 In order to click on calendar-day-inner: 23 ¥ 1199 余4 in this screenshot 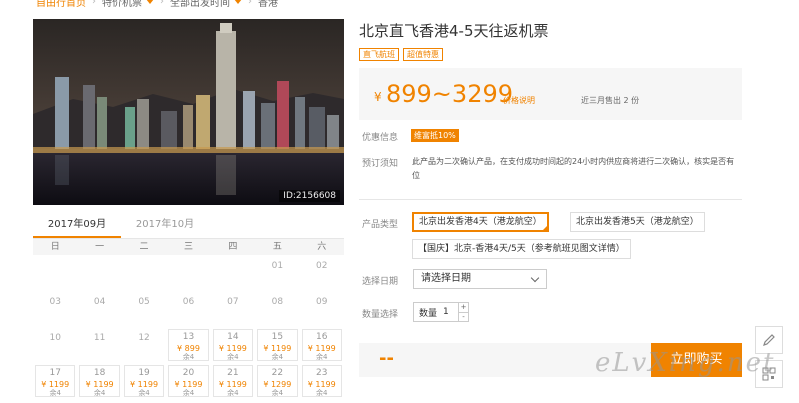, I will do `click(321, 381)`.